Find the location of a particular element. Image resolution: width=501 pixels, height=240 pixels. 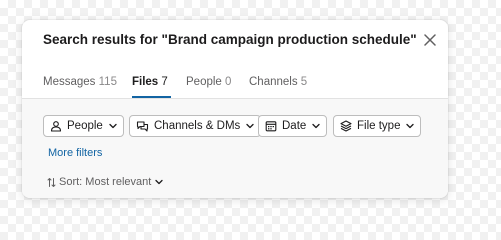

chip-label: Channels & DMs is located at coordinates (197, 126).